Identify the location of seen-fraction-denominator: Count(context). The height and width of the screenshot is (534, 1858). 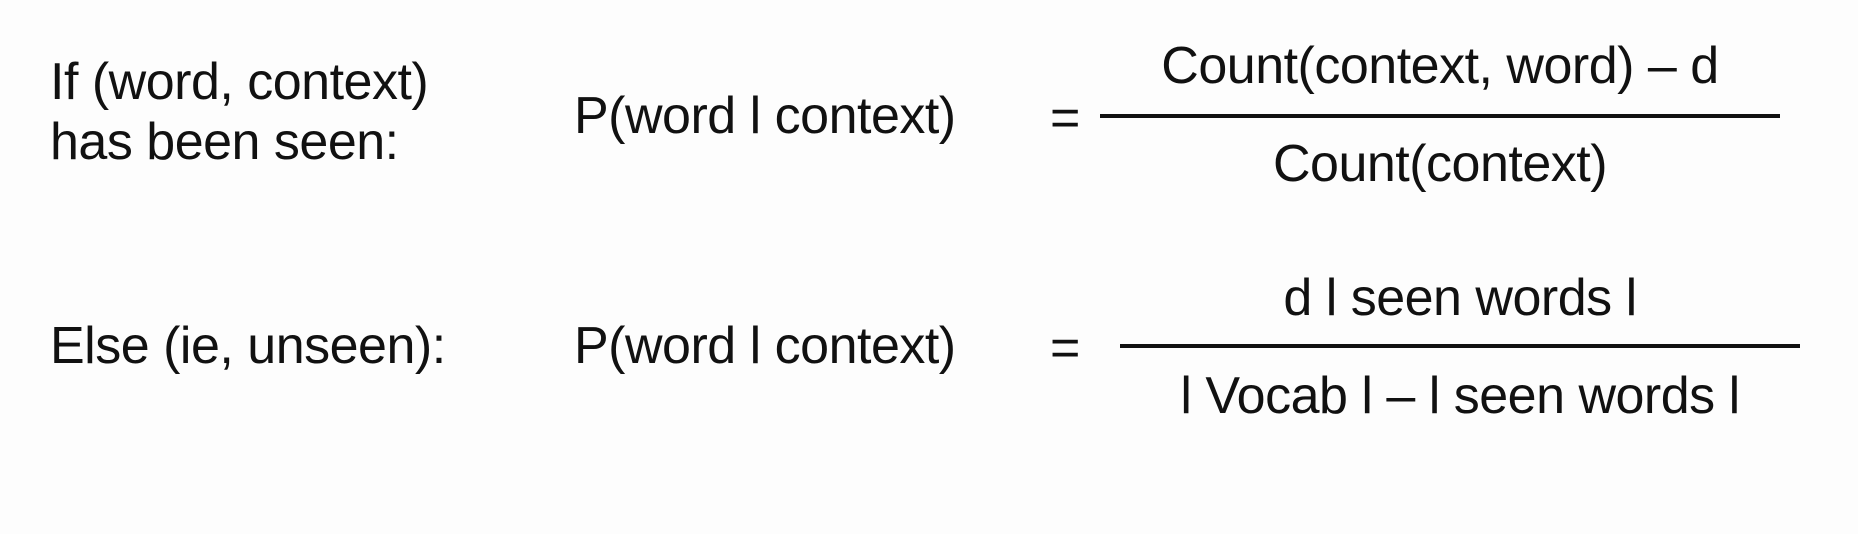
(1440, 164).